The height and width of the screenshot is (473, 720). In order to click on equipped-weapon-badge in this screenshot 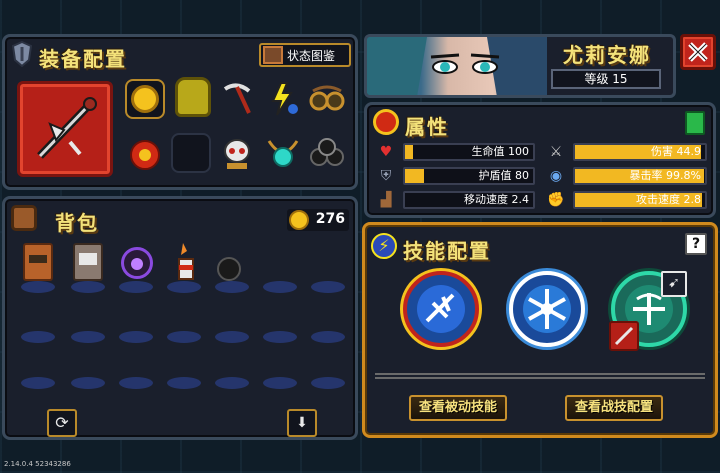, I will do `click(624, 336)`.